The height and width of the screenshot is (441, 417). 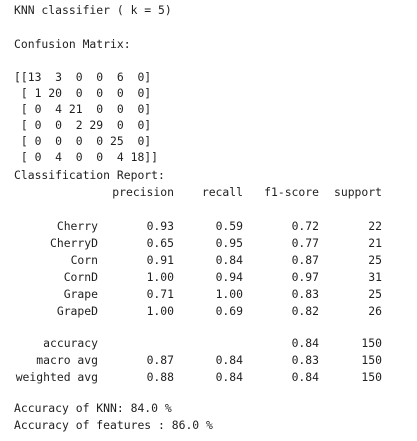 What do you see at coordinates (229, 294) in the screenshot?
I see `report-recall: 1.00` at bounding box center [229, 294].